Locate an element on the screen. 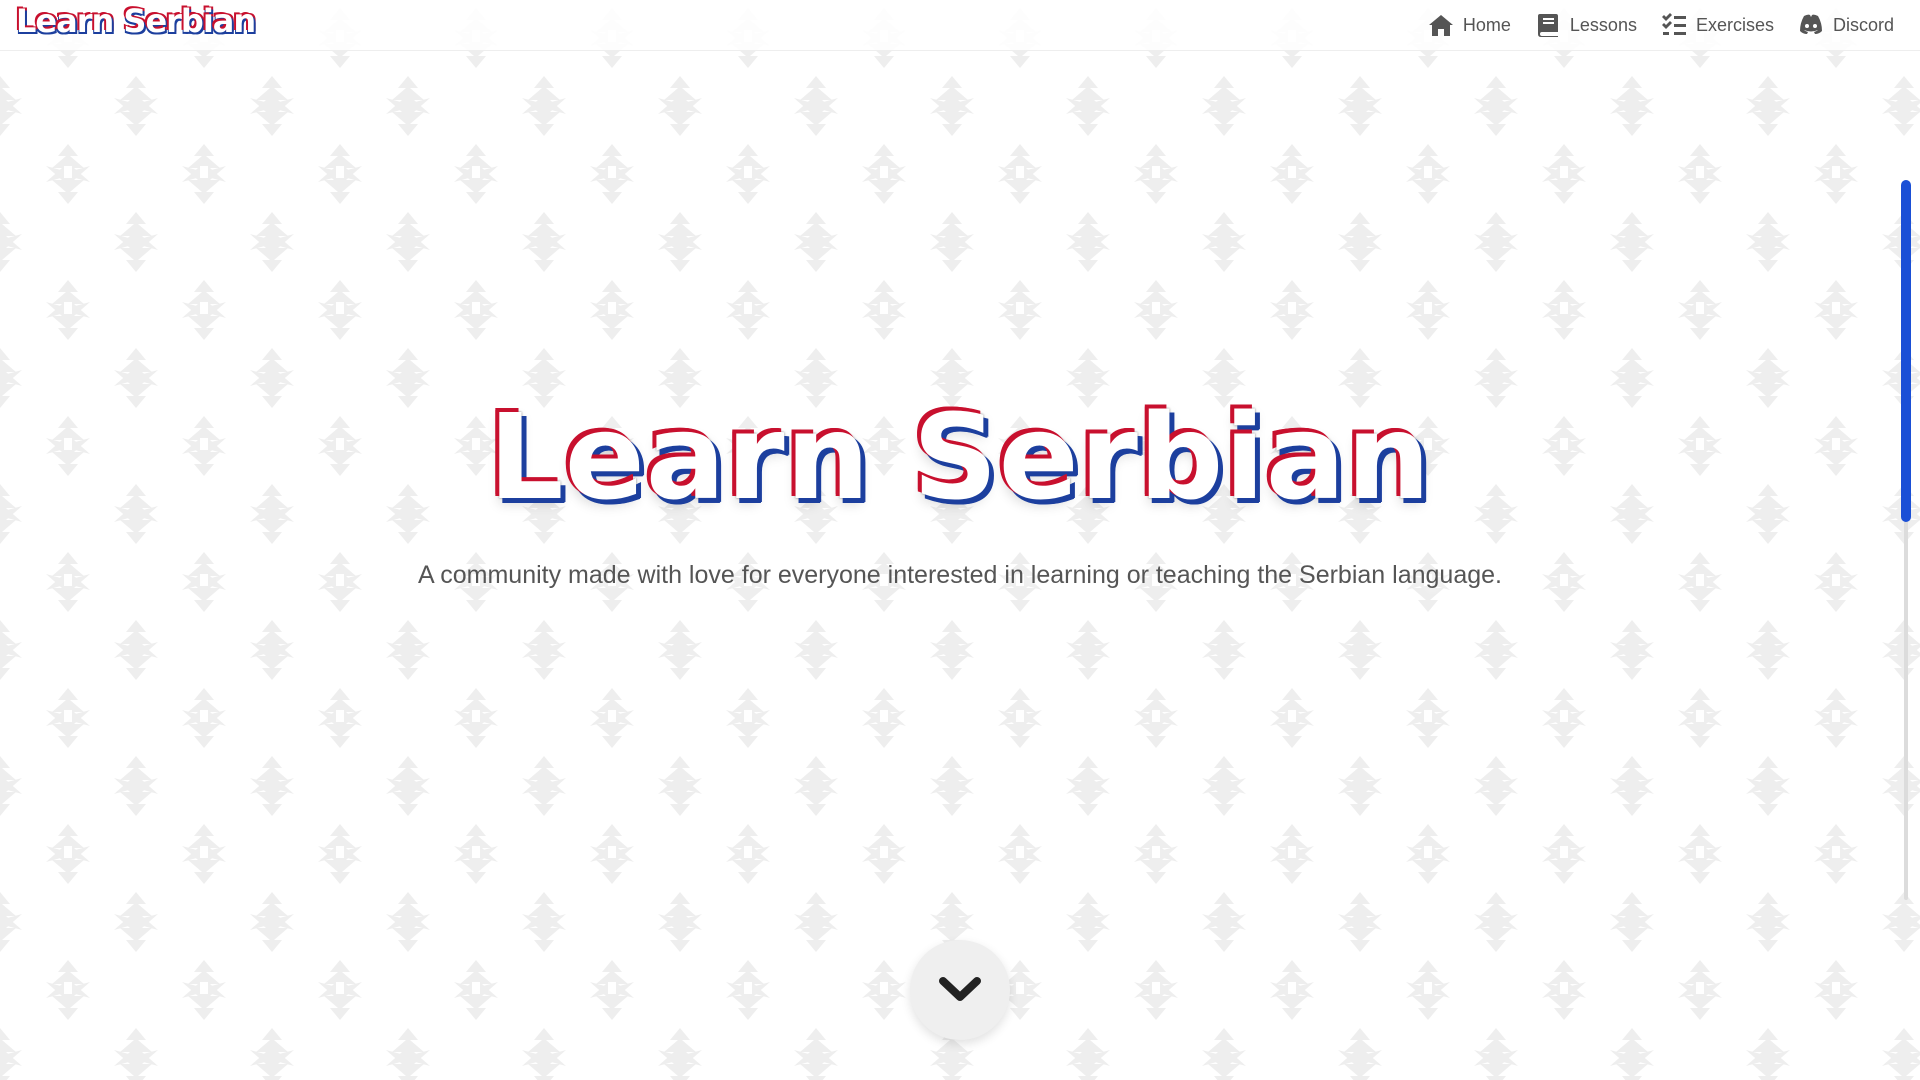  nav-link-discord-label: Discord is located at coordinates (1863, 24).